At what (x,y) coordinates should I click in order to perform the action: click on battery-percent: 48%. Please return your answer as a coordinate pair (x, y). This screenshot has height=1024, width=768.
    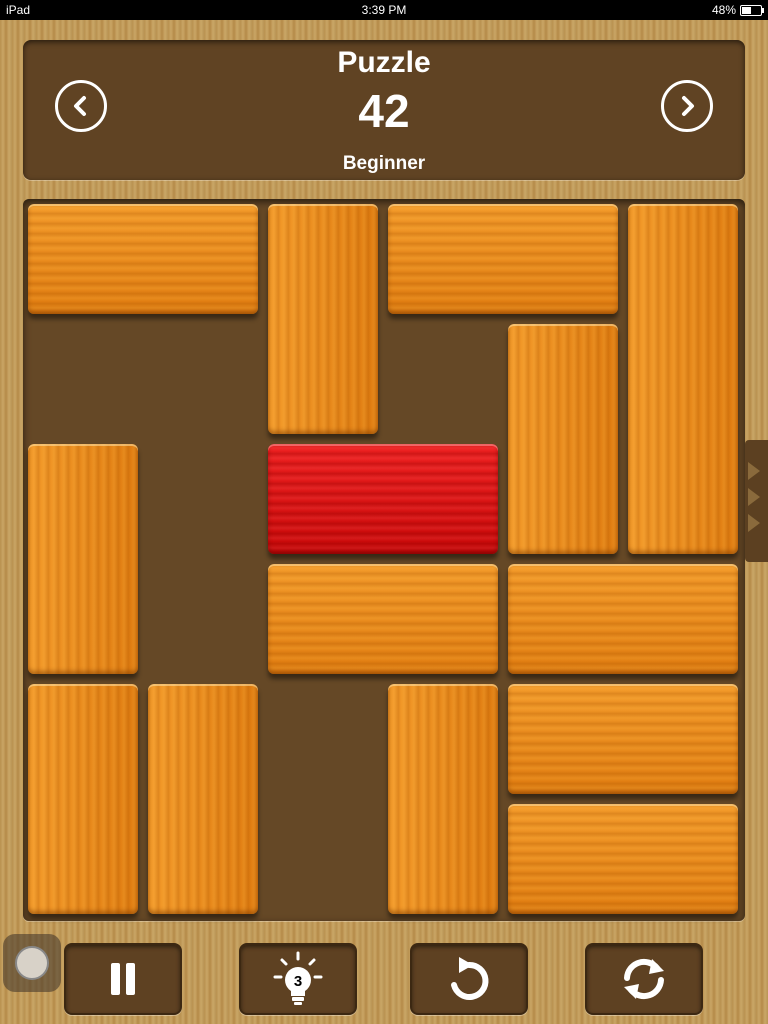
    Looking at the image, I should click on (723, 10).